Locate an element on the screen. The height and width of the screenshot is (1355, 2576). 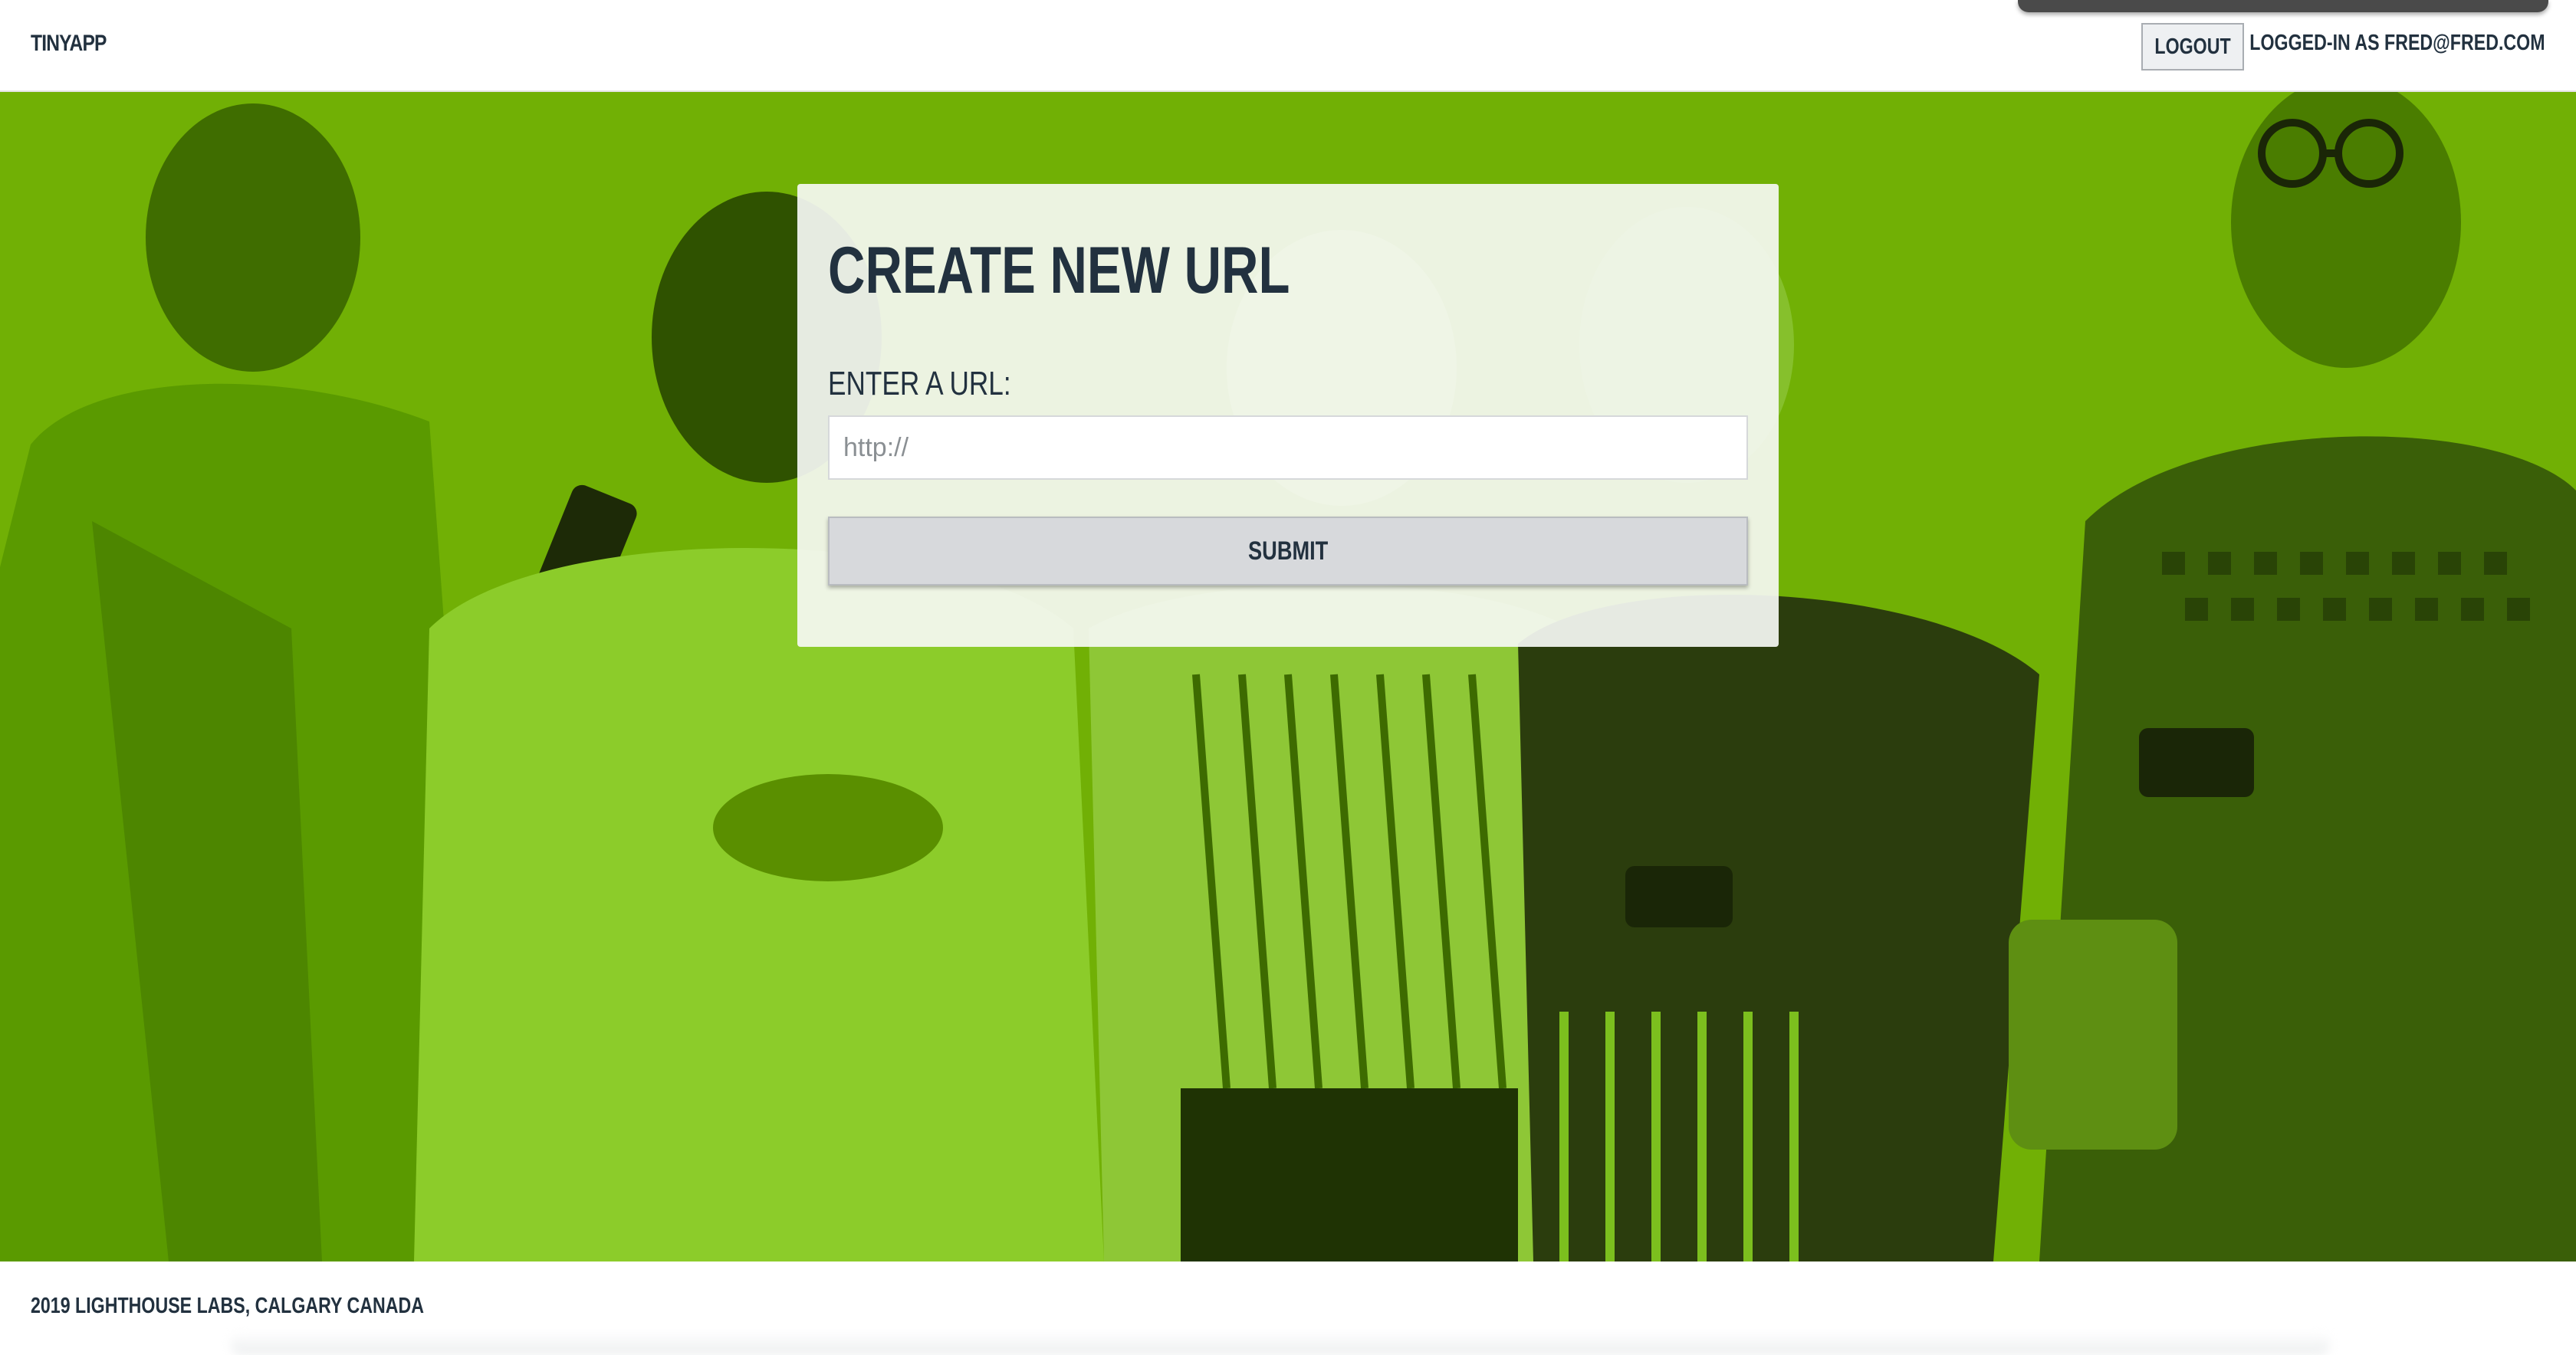
footer-copyright: 2019 LIGHTHOUSE LABS, CALGARY CANADA is located at coordinates (228, 1306).